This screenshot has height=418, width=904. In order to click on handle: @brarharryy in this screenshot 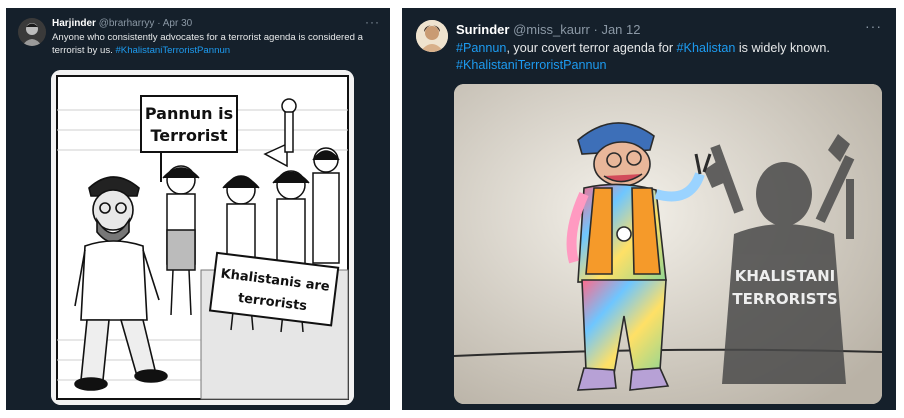, I will do `click(127, 23)`.